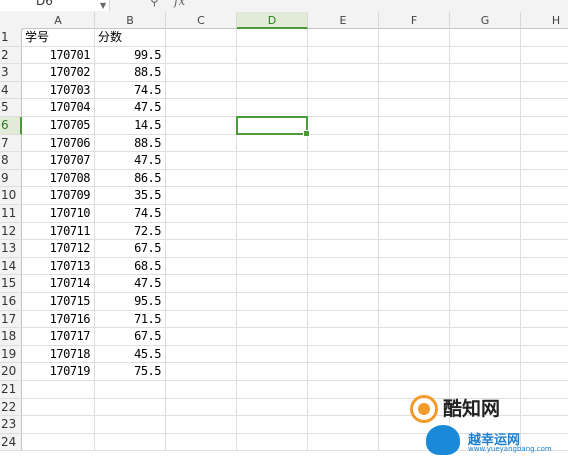 This screenshot has height=463, width=568. I want to click on cell-f16, so click(414, 302).